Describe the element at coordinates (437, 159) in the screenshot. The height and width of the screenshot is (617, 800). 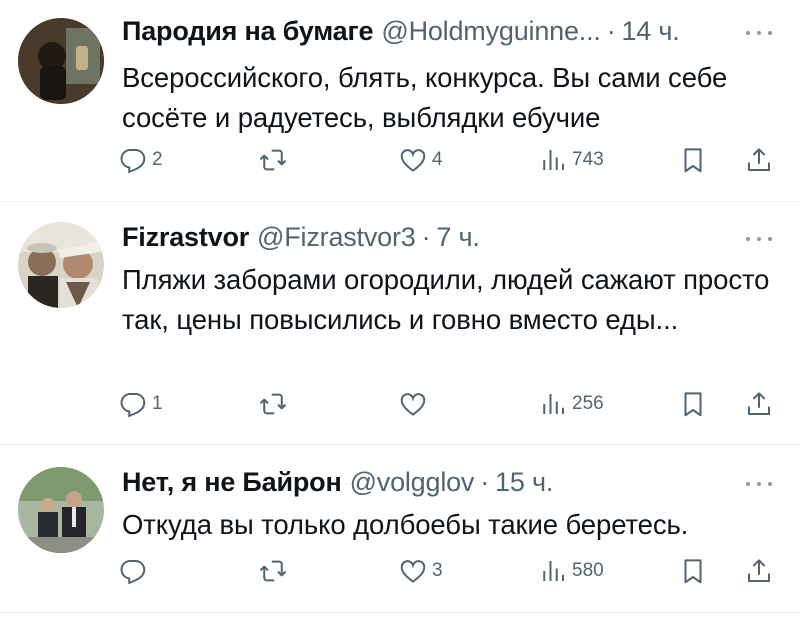
I see `like-count: 4` at that location.